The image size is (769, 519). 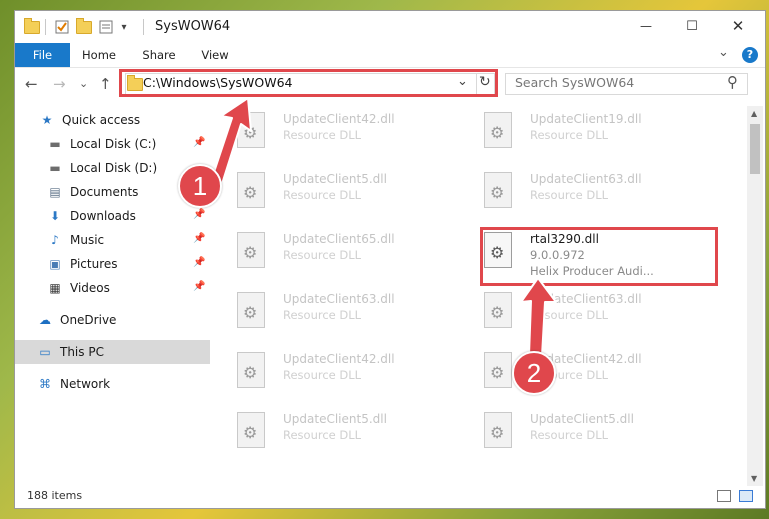 What do you see at coordinates (538, 317) in the screenshot?
I see `arrow-to-file` at bounding box center [538, 317].